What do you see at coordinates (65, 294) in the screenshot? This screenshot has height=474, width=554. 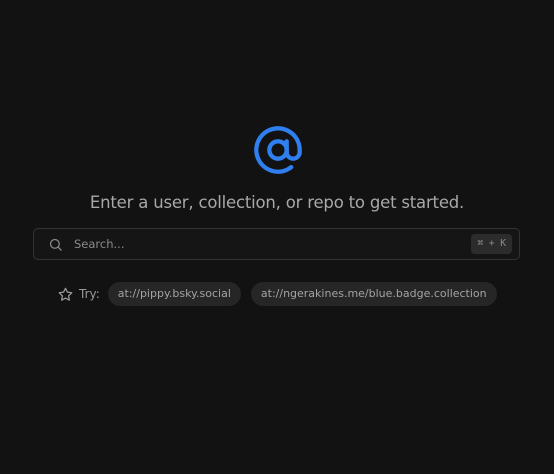 I see `star-icon` at bounding box center [65, 294].